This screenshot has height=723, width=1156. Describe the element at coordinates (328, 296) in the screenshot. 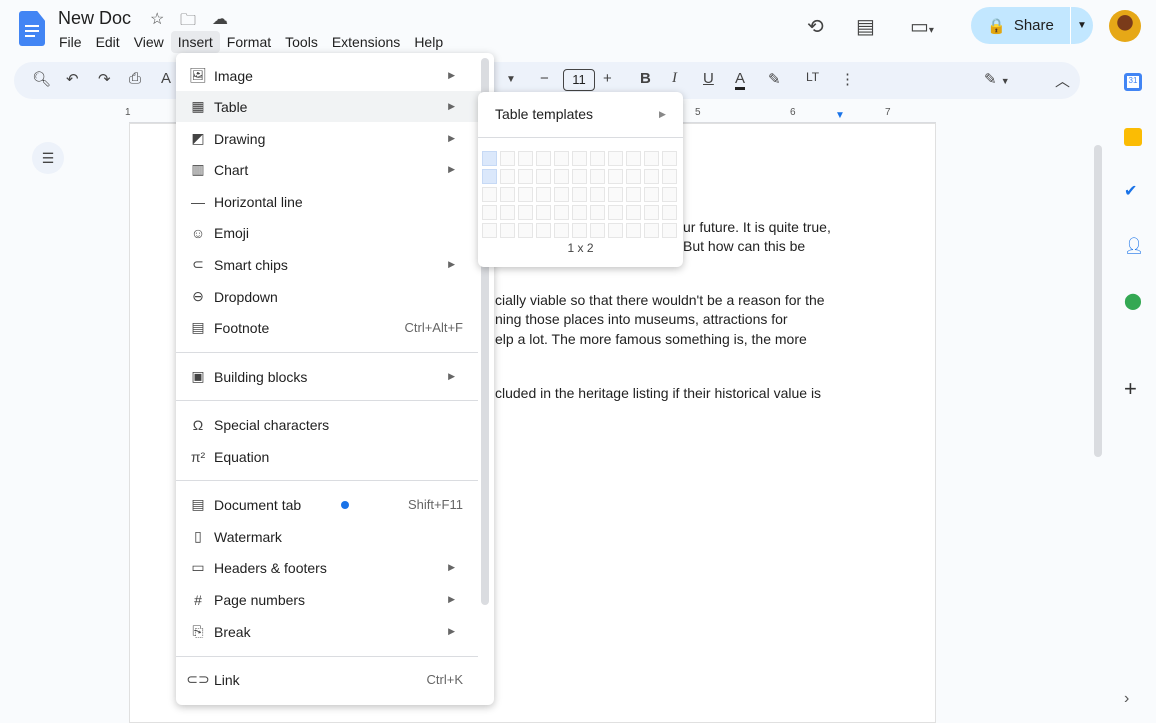

I see `menu-item-dropdown: ⊖ Dropdown` at that location.